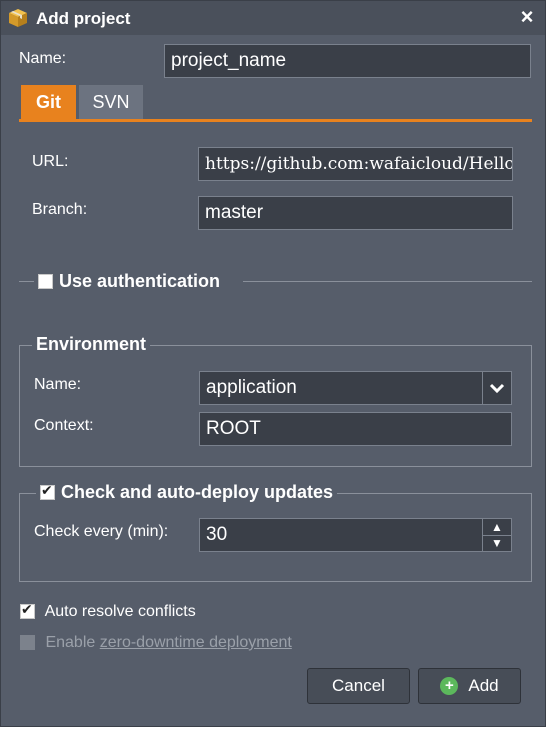 Image resolution: width=548 pixels, height=729 pixels. I want to click on zero-downtime-link: zero-downtime deployment, so click(195, 642).